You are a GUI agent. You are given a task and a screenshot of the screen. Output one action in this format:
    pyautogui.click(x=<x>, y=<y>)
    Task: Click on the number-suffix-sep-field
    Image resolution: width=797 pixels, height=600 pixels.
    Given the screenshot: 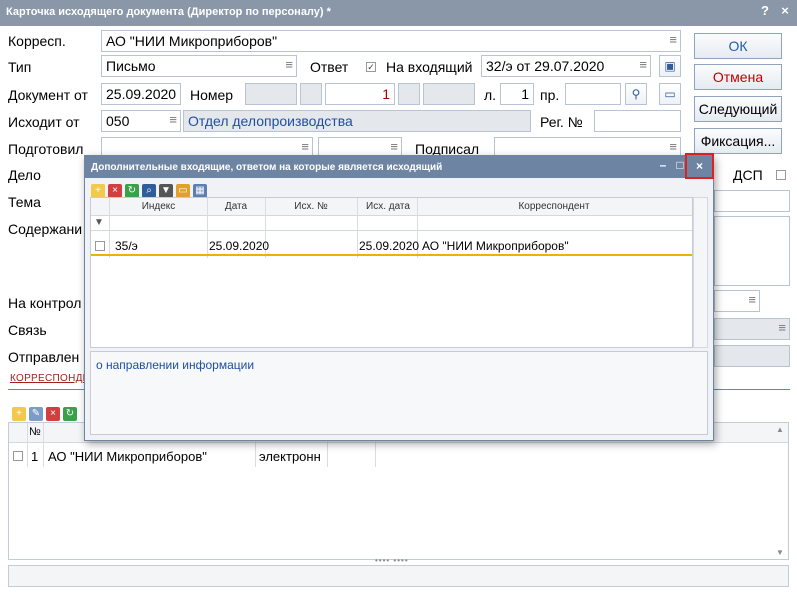 What is the action you would take?
    pyautogui.click(x=409, y=94)
    